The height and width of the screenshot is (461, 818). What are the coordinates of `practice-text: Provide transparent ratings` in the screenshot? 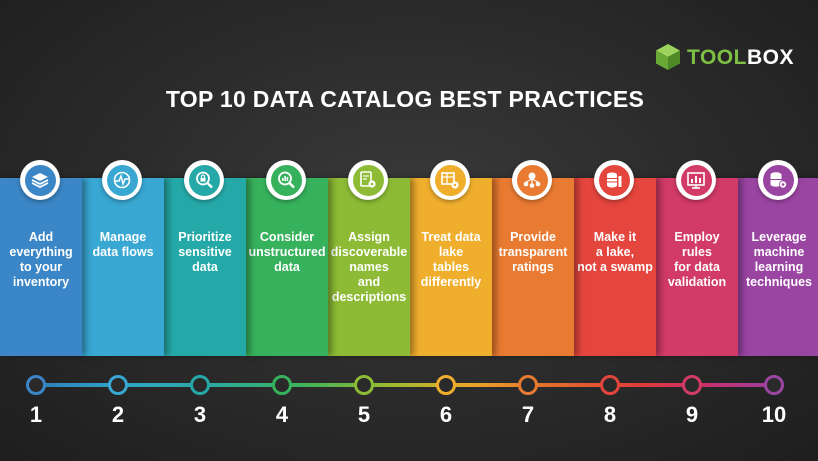 It's located at (533, 252).